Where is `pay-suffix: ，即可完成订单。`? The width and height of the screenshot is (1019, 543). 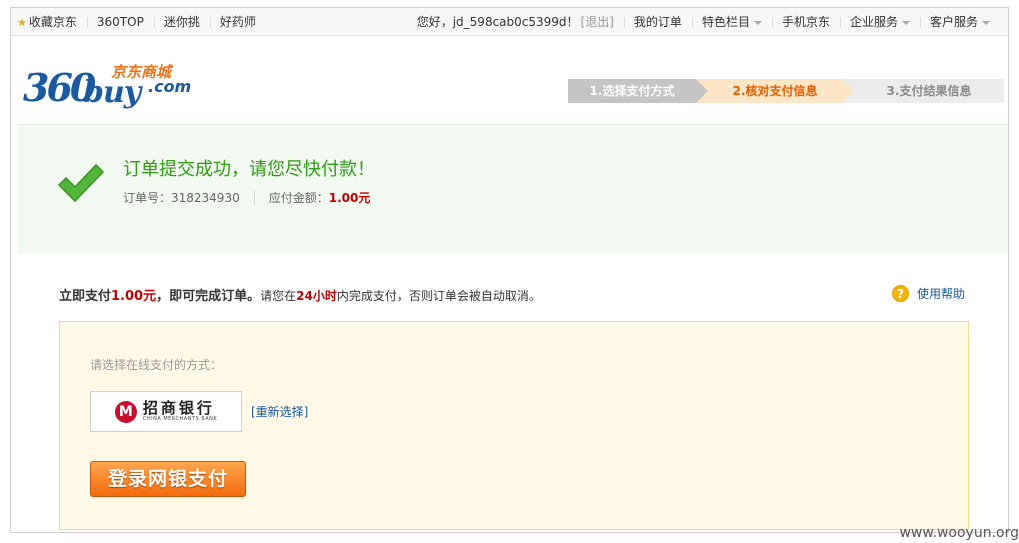 pay-suffix: ，即可完成订单。 is located at coordinates (208, 296).